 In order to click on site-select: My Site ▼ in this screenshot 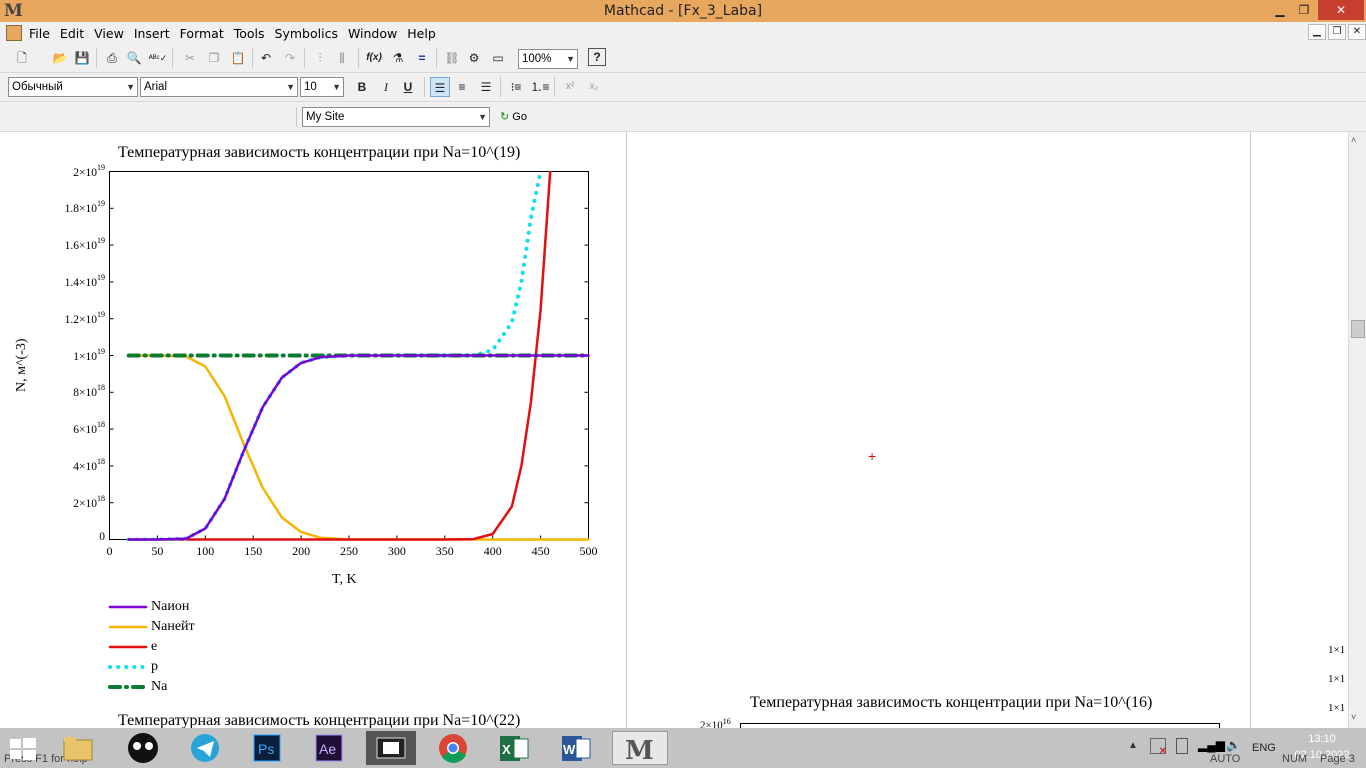, I will do `click(396, 117)`.